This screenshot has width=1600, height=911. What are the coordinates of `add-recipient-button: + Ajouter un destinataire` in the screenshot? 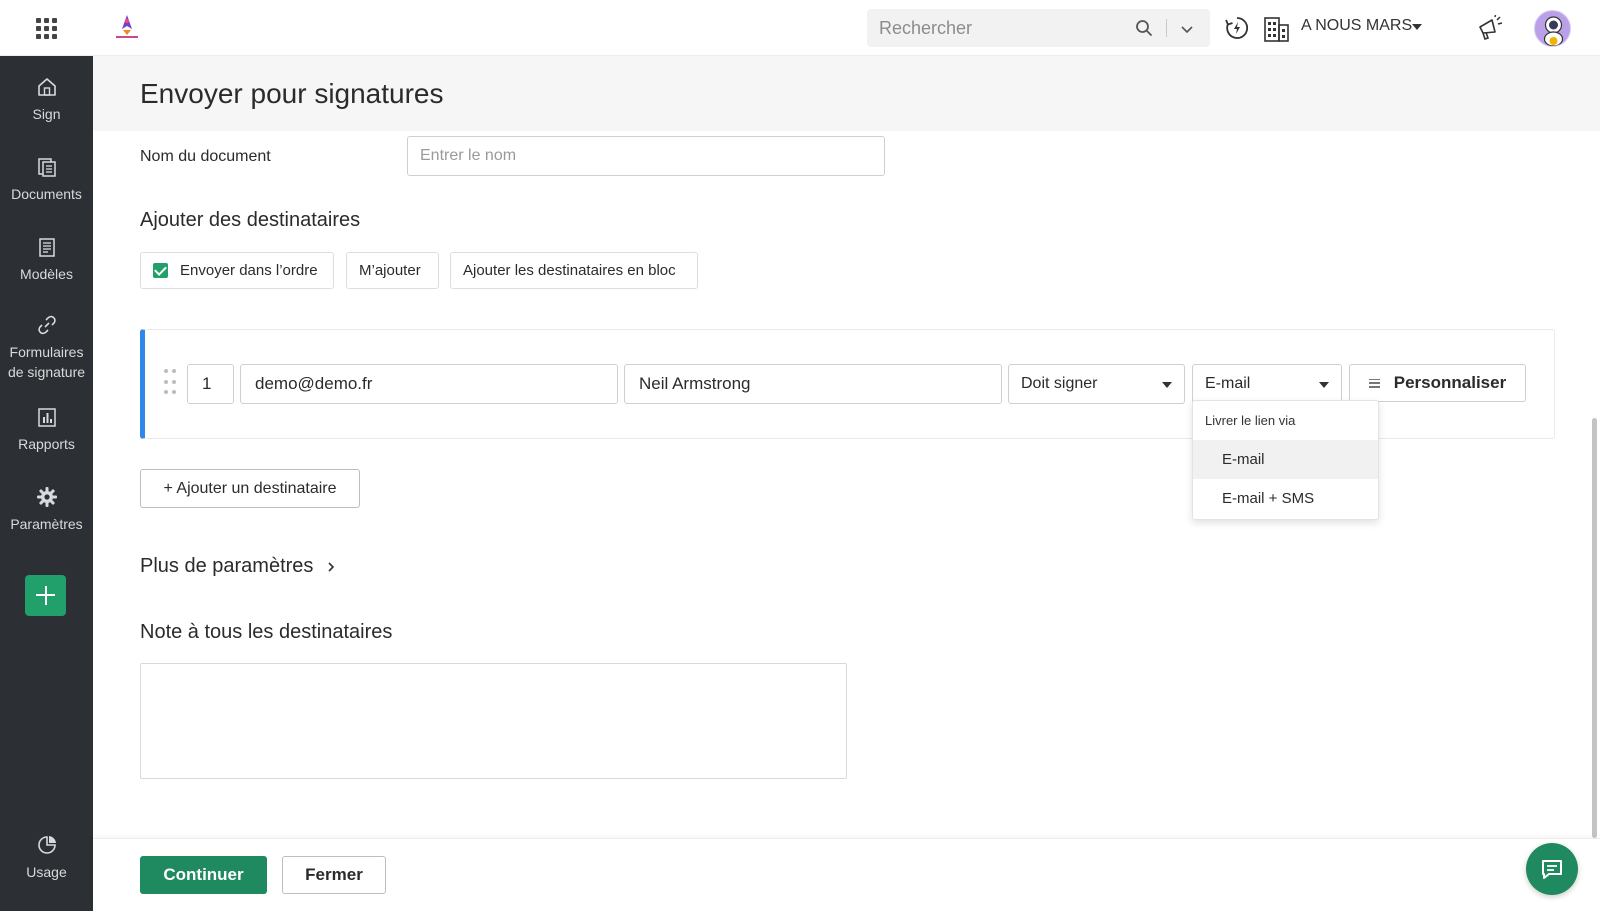 It's located at (250, 488).